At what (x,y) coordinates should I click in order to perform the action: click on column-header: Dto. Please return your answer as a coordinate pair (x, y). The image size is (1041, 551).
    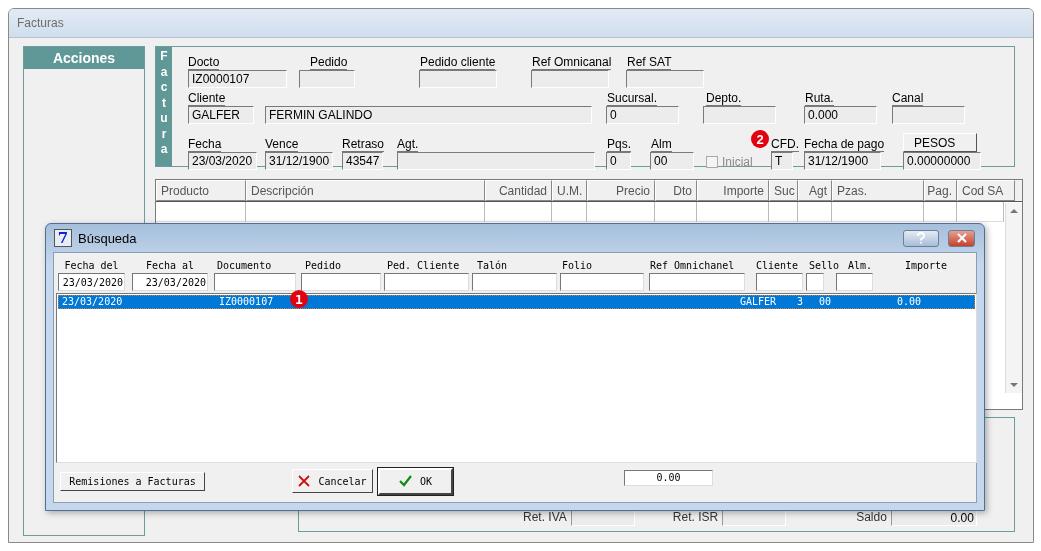
    Looking at the image, I should click on (676, 190).